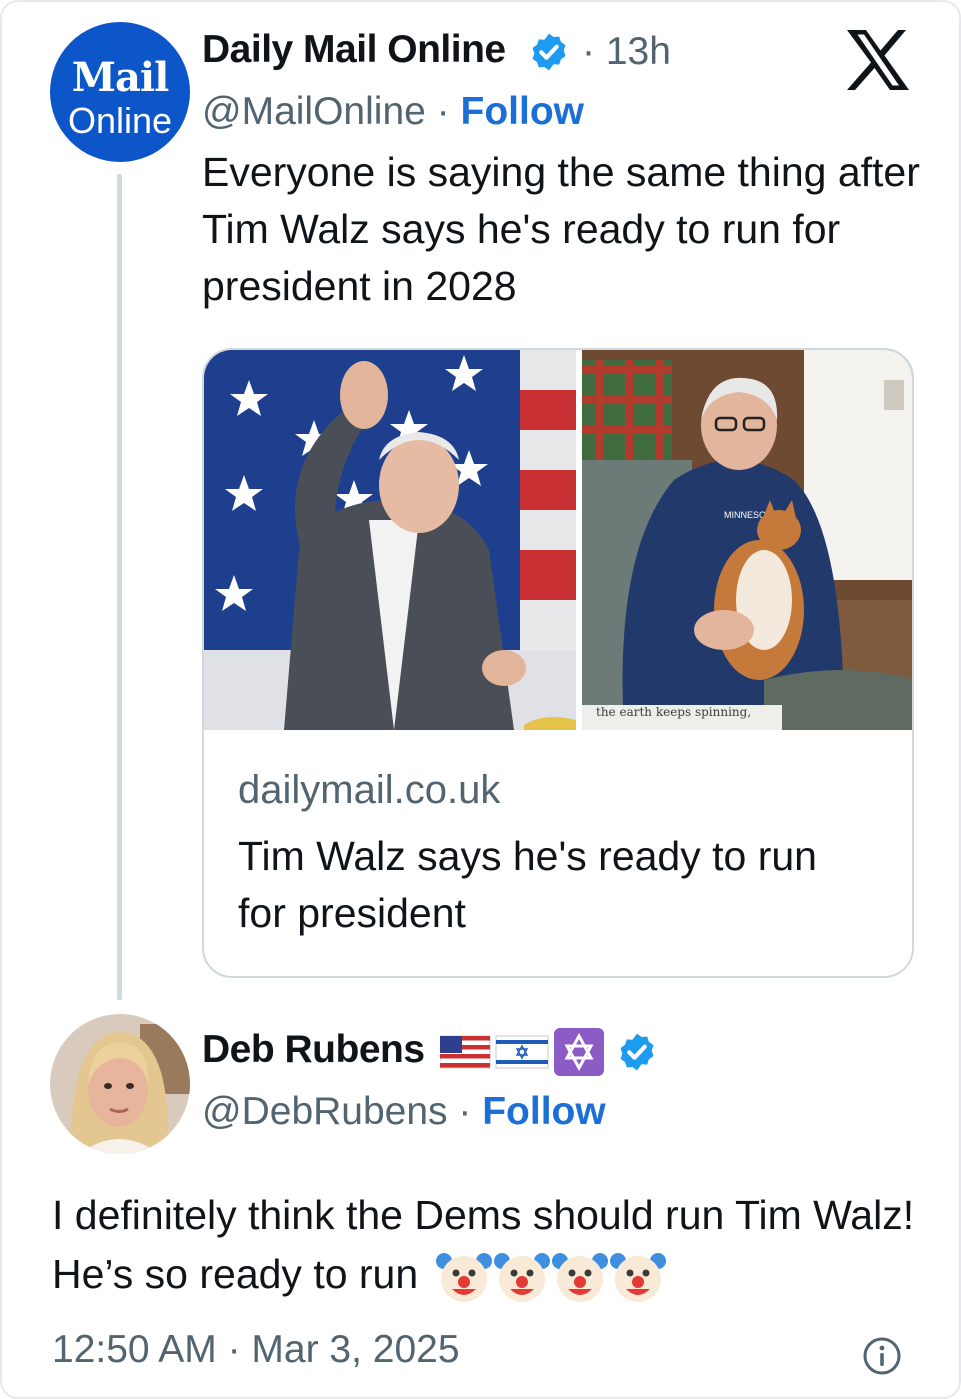 Image resolution: width=961 pixels, height=1399 pixels. I want to click on thread-connector-line, so click(119, 587).